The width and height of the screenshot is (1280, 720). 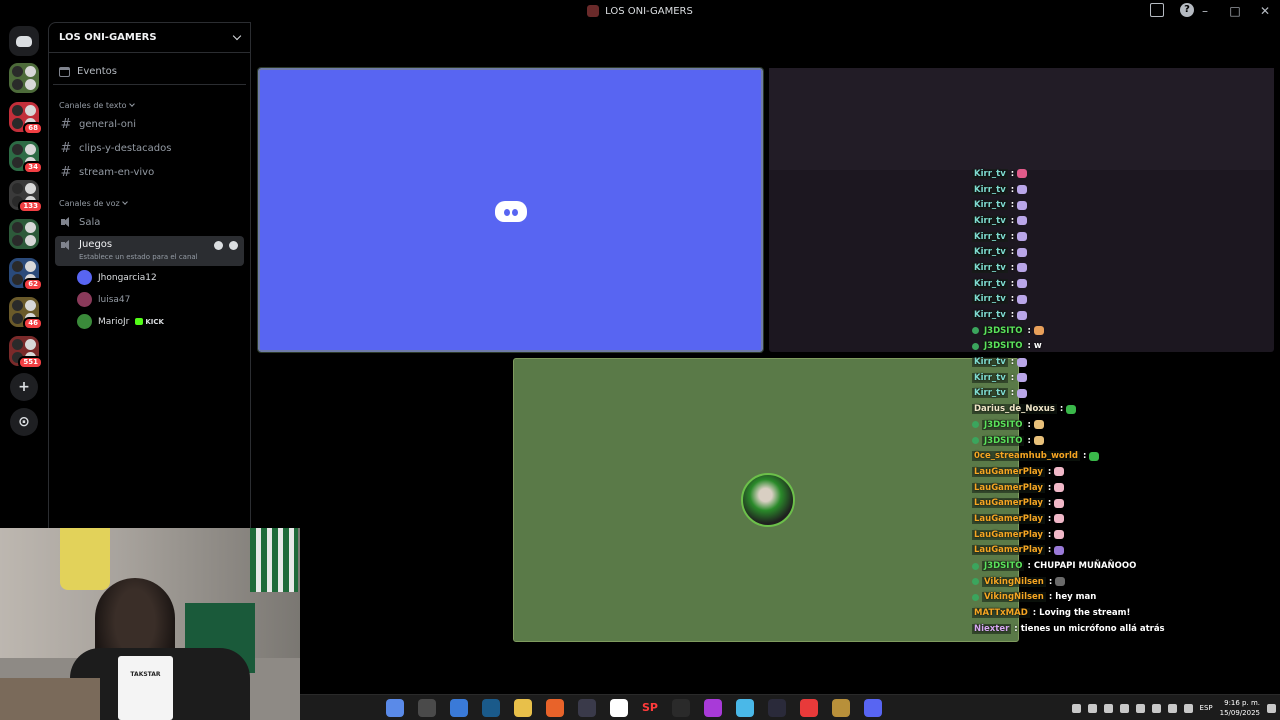 What do you see at coordinates (218, 245) in the screenshot?
I see `chat-icon` at bounding box center [218, 245].